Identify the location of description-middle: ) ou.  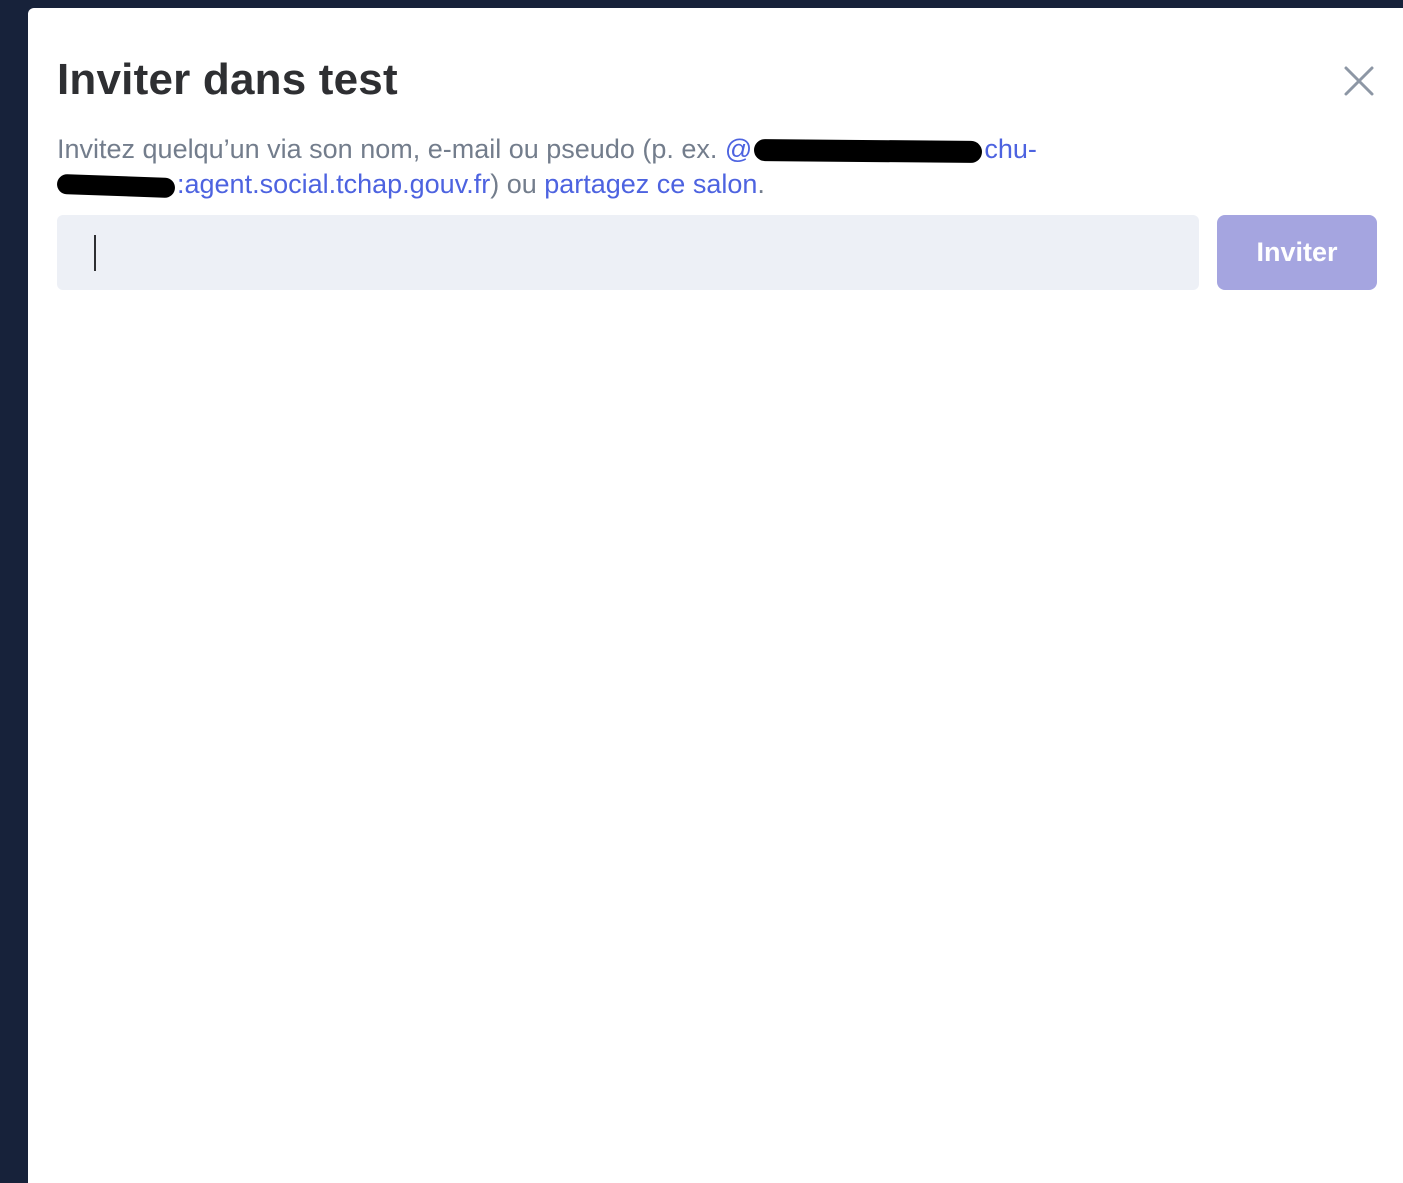
(517, 184).